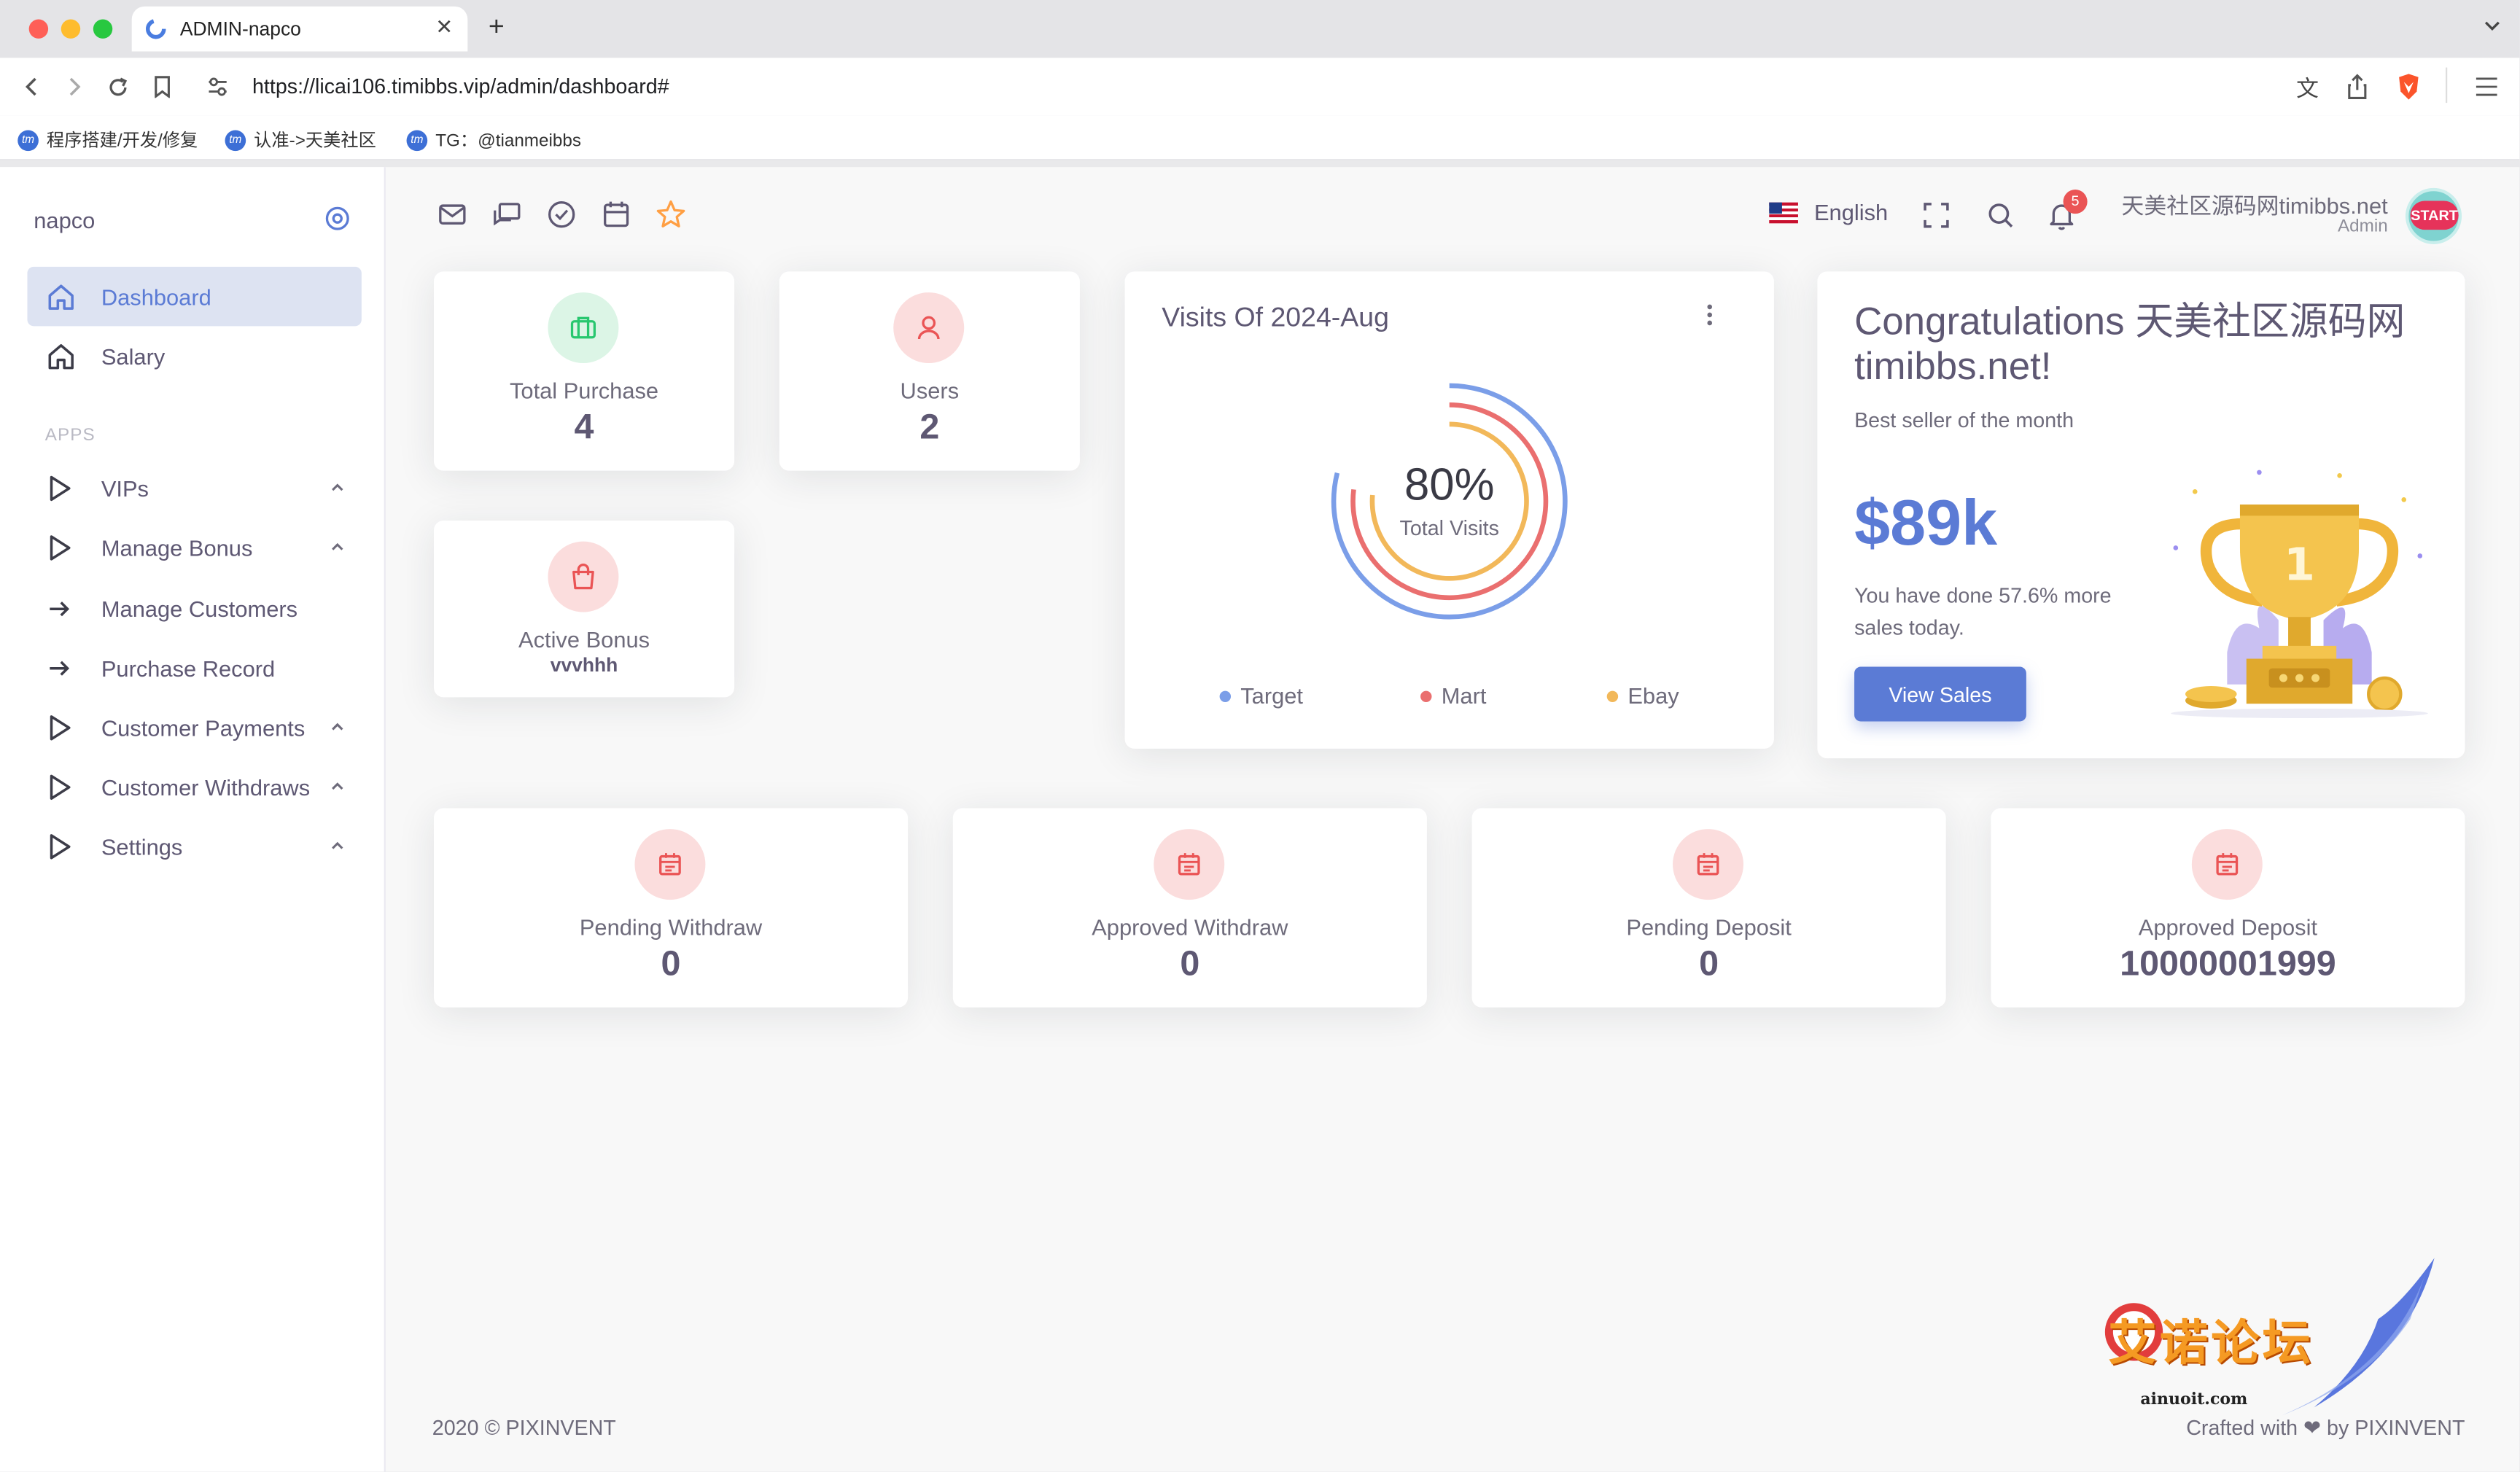  Describe the element at coordinates (194, 356) in the screenshot. I see `sidebar-item-salary: Salary` at that location.